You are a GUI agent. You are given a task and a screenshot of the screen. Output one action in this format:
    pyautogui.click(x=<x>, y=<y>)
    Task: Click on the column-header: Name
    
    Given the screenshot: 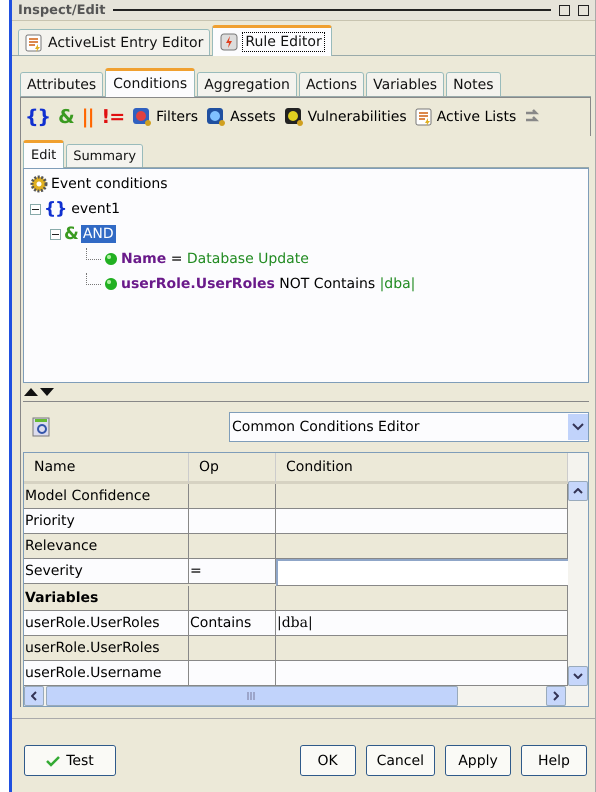 What is the action you would take?
    pyautogui.click(x=106, y=468)
    